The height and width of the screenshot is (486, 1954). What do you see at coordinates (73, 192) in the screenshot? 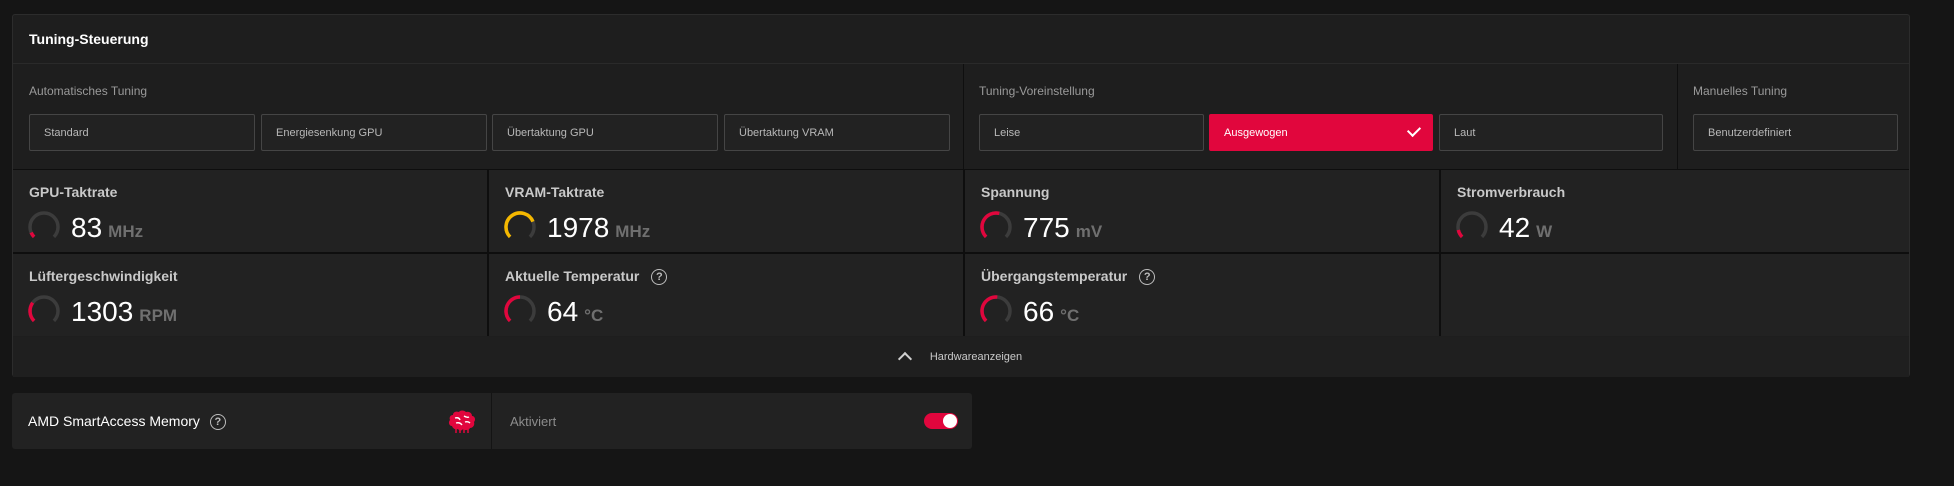
I see `metric-label: GPU-Taktrate` at bounding box center [73, 192].